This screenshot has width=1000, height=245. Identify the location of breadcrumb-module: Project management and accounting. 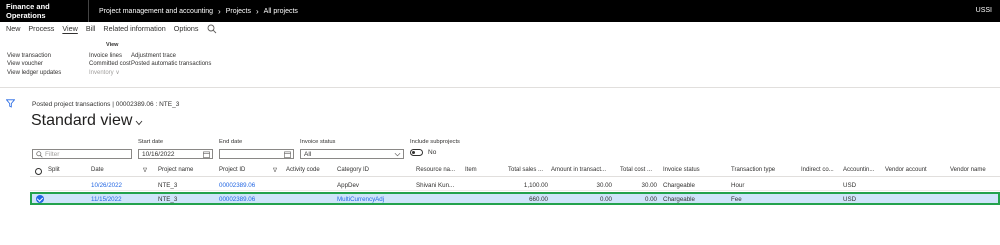
(156, 11).